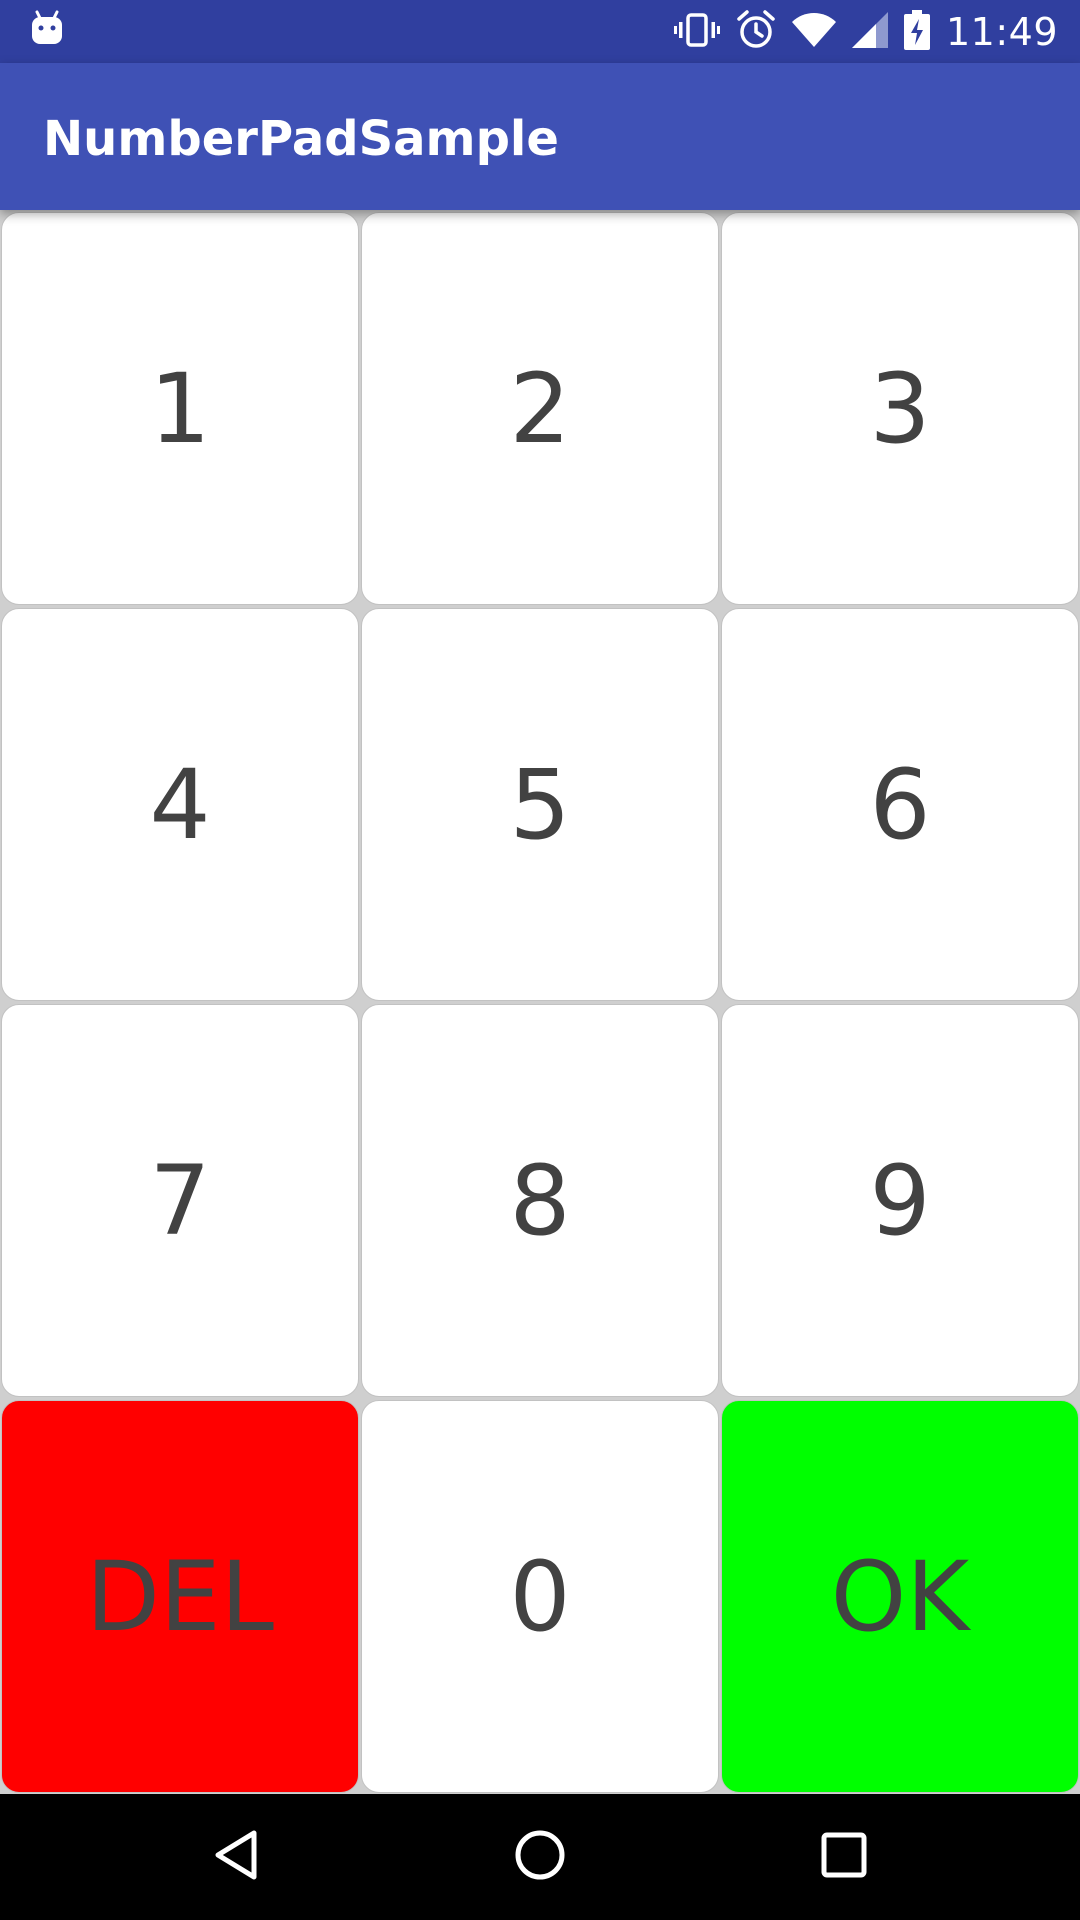 The width and height of the screenshot is (1080, 1920). I want to click on key-3: 3, so click(900, 408).